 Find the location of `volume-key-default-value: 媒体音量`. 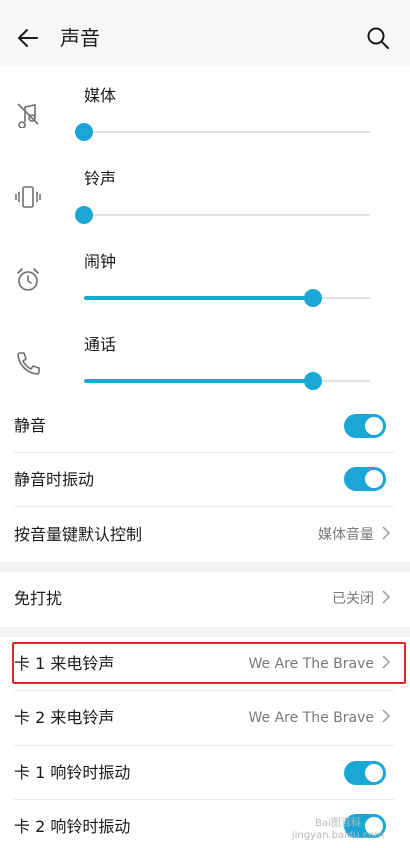

volume-key-default-value: 媒体音量 is located at coordinates (346, 535).